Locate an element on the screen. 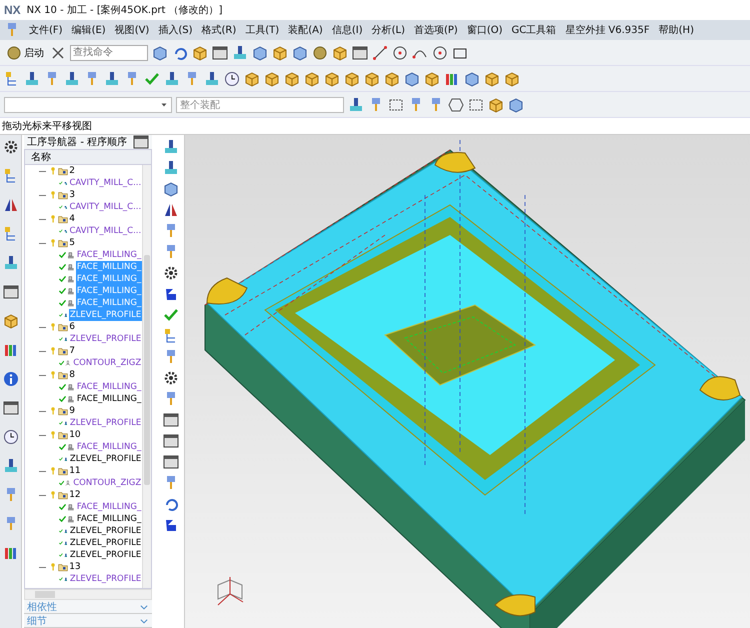 The image size is (750, 628). menu-item: 编辑(E) is located at coordinates (89, 30).